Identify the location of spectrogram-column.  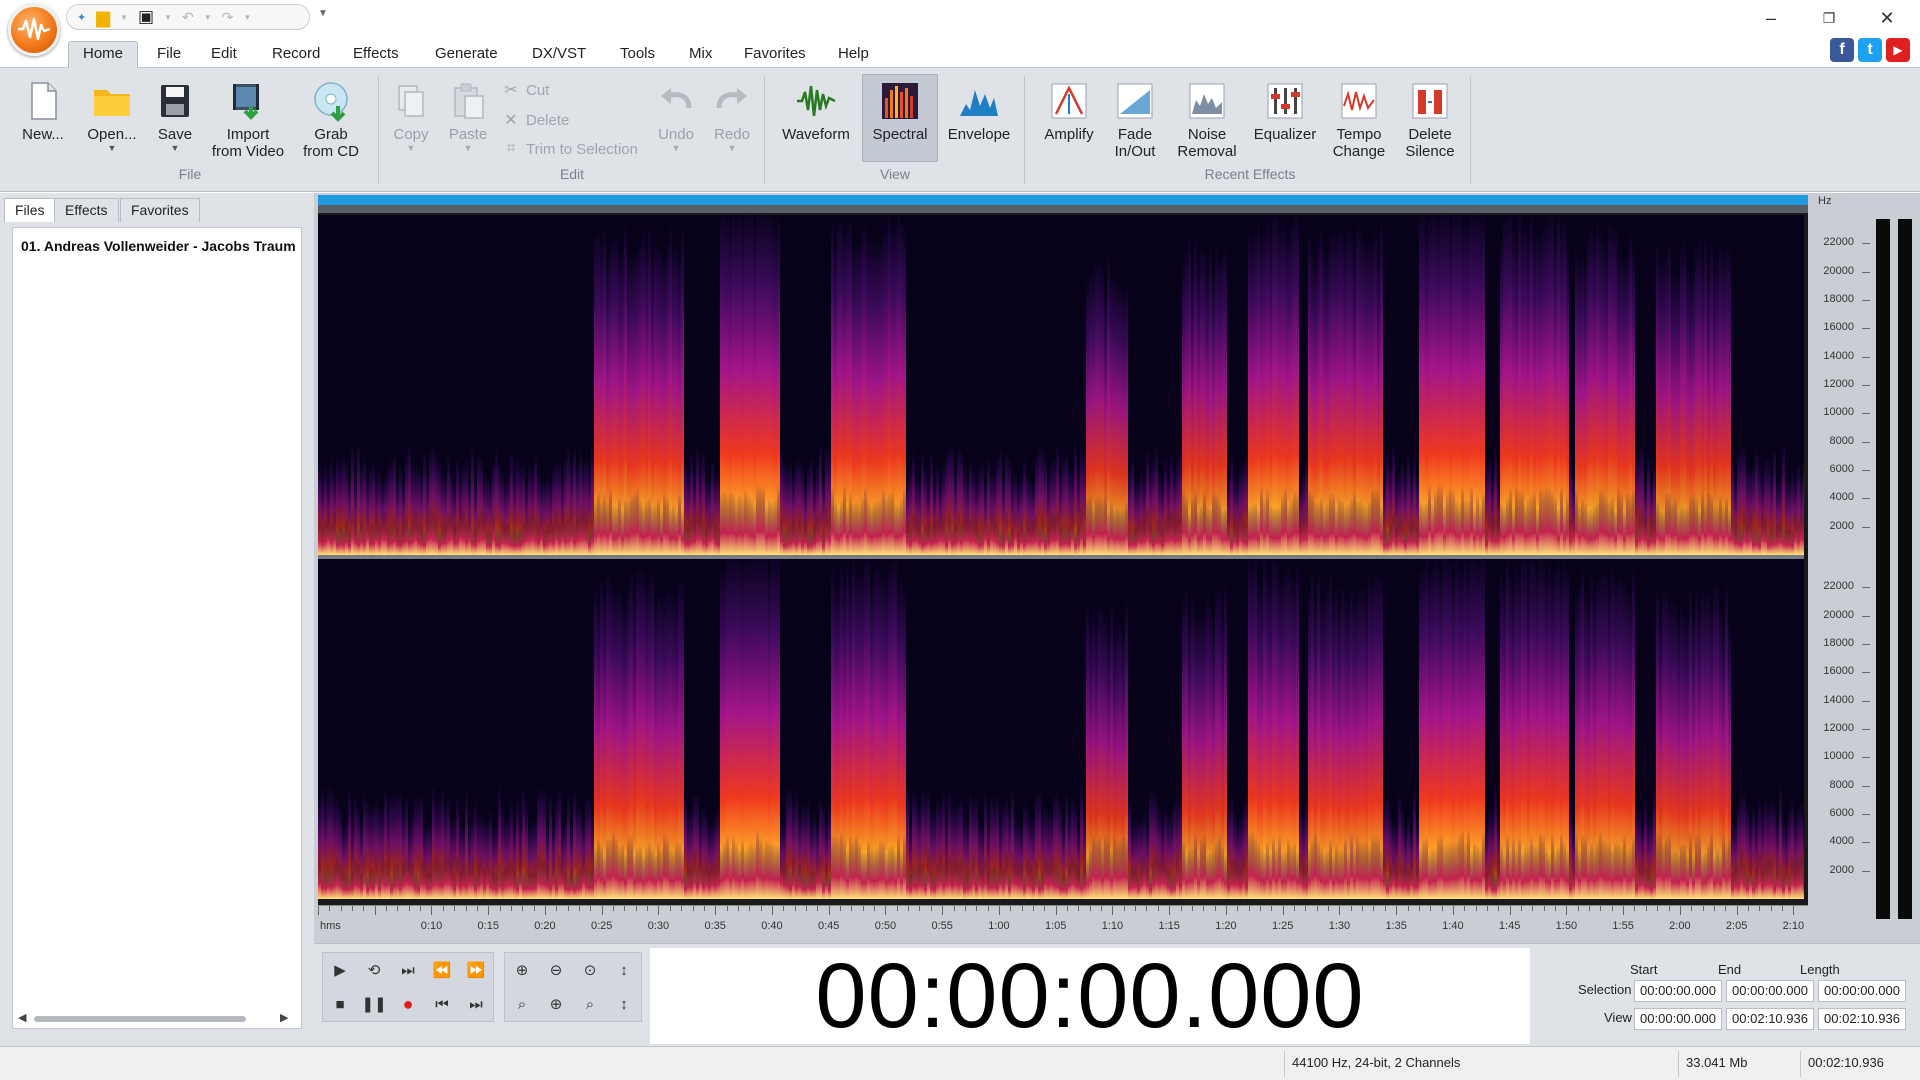
(1264, 729).